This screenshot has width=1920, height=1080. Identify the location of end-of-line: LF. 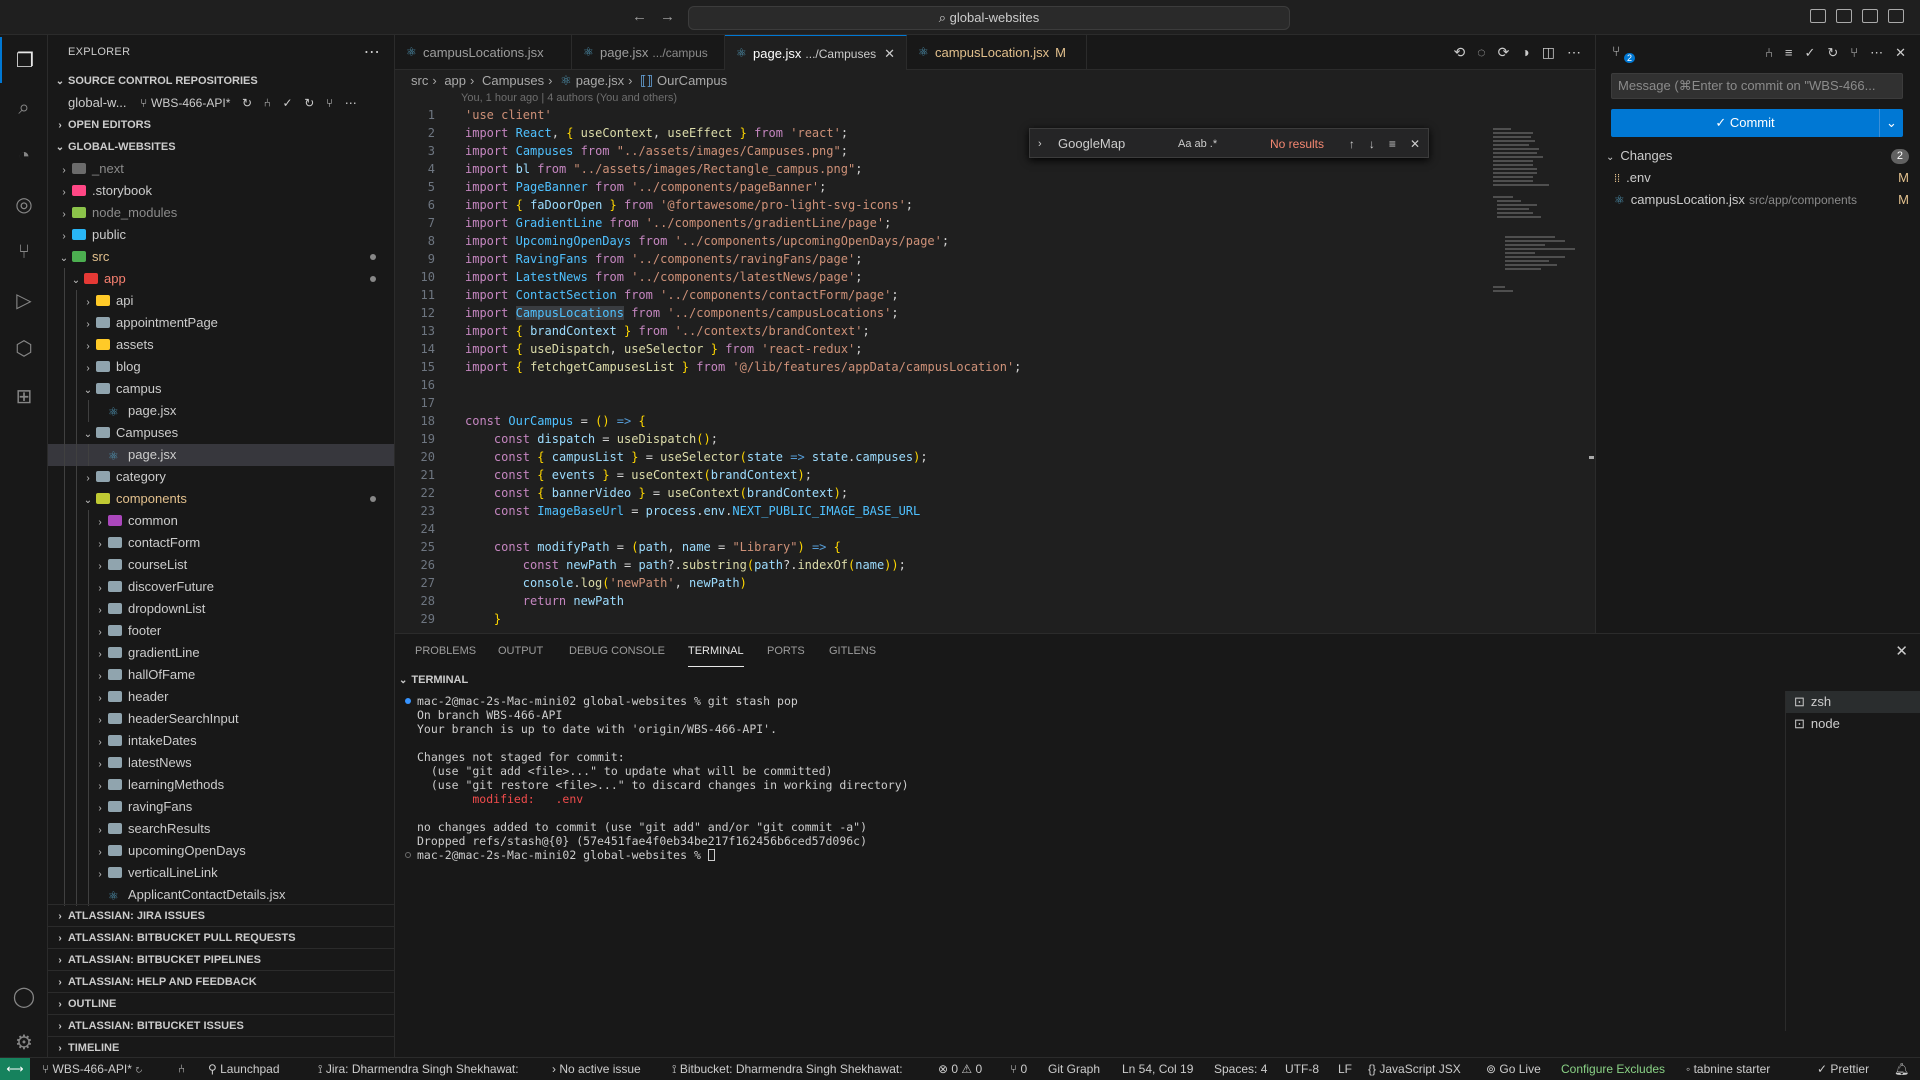
(1345, 1069).